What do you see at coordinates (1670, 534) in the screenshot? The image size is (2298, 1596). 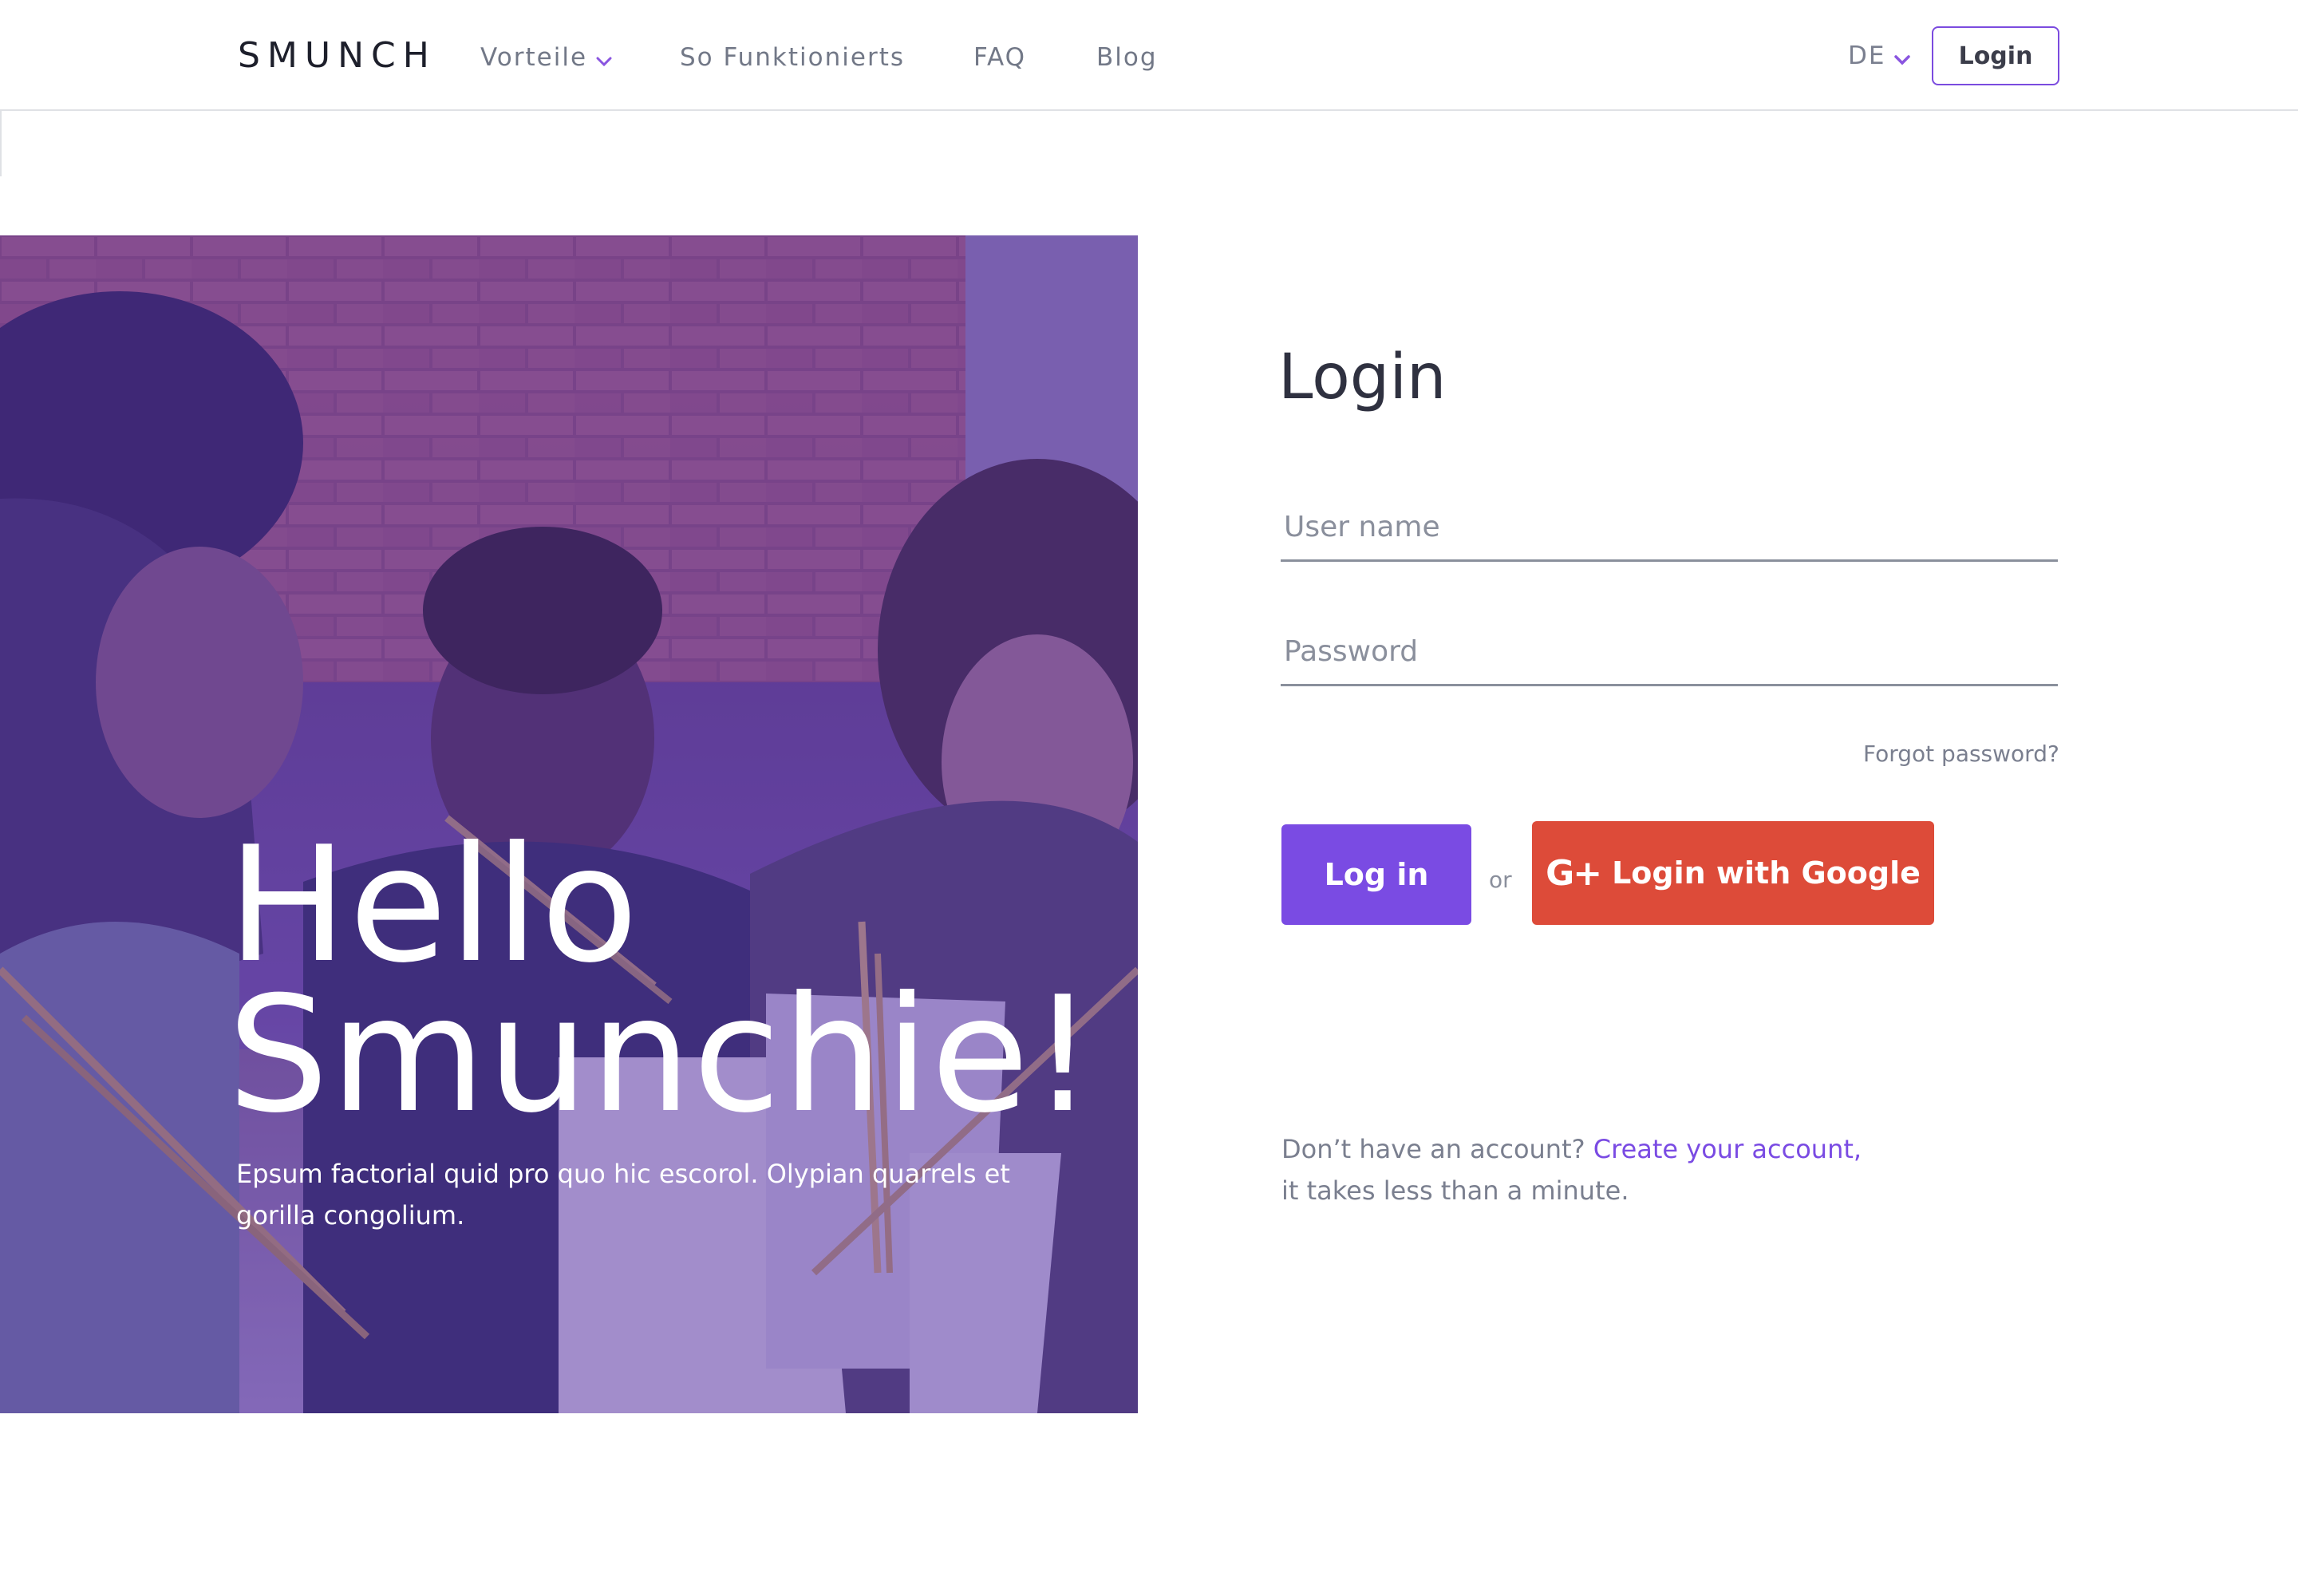 I see `username-input` at bounding box center [1670, 534].